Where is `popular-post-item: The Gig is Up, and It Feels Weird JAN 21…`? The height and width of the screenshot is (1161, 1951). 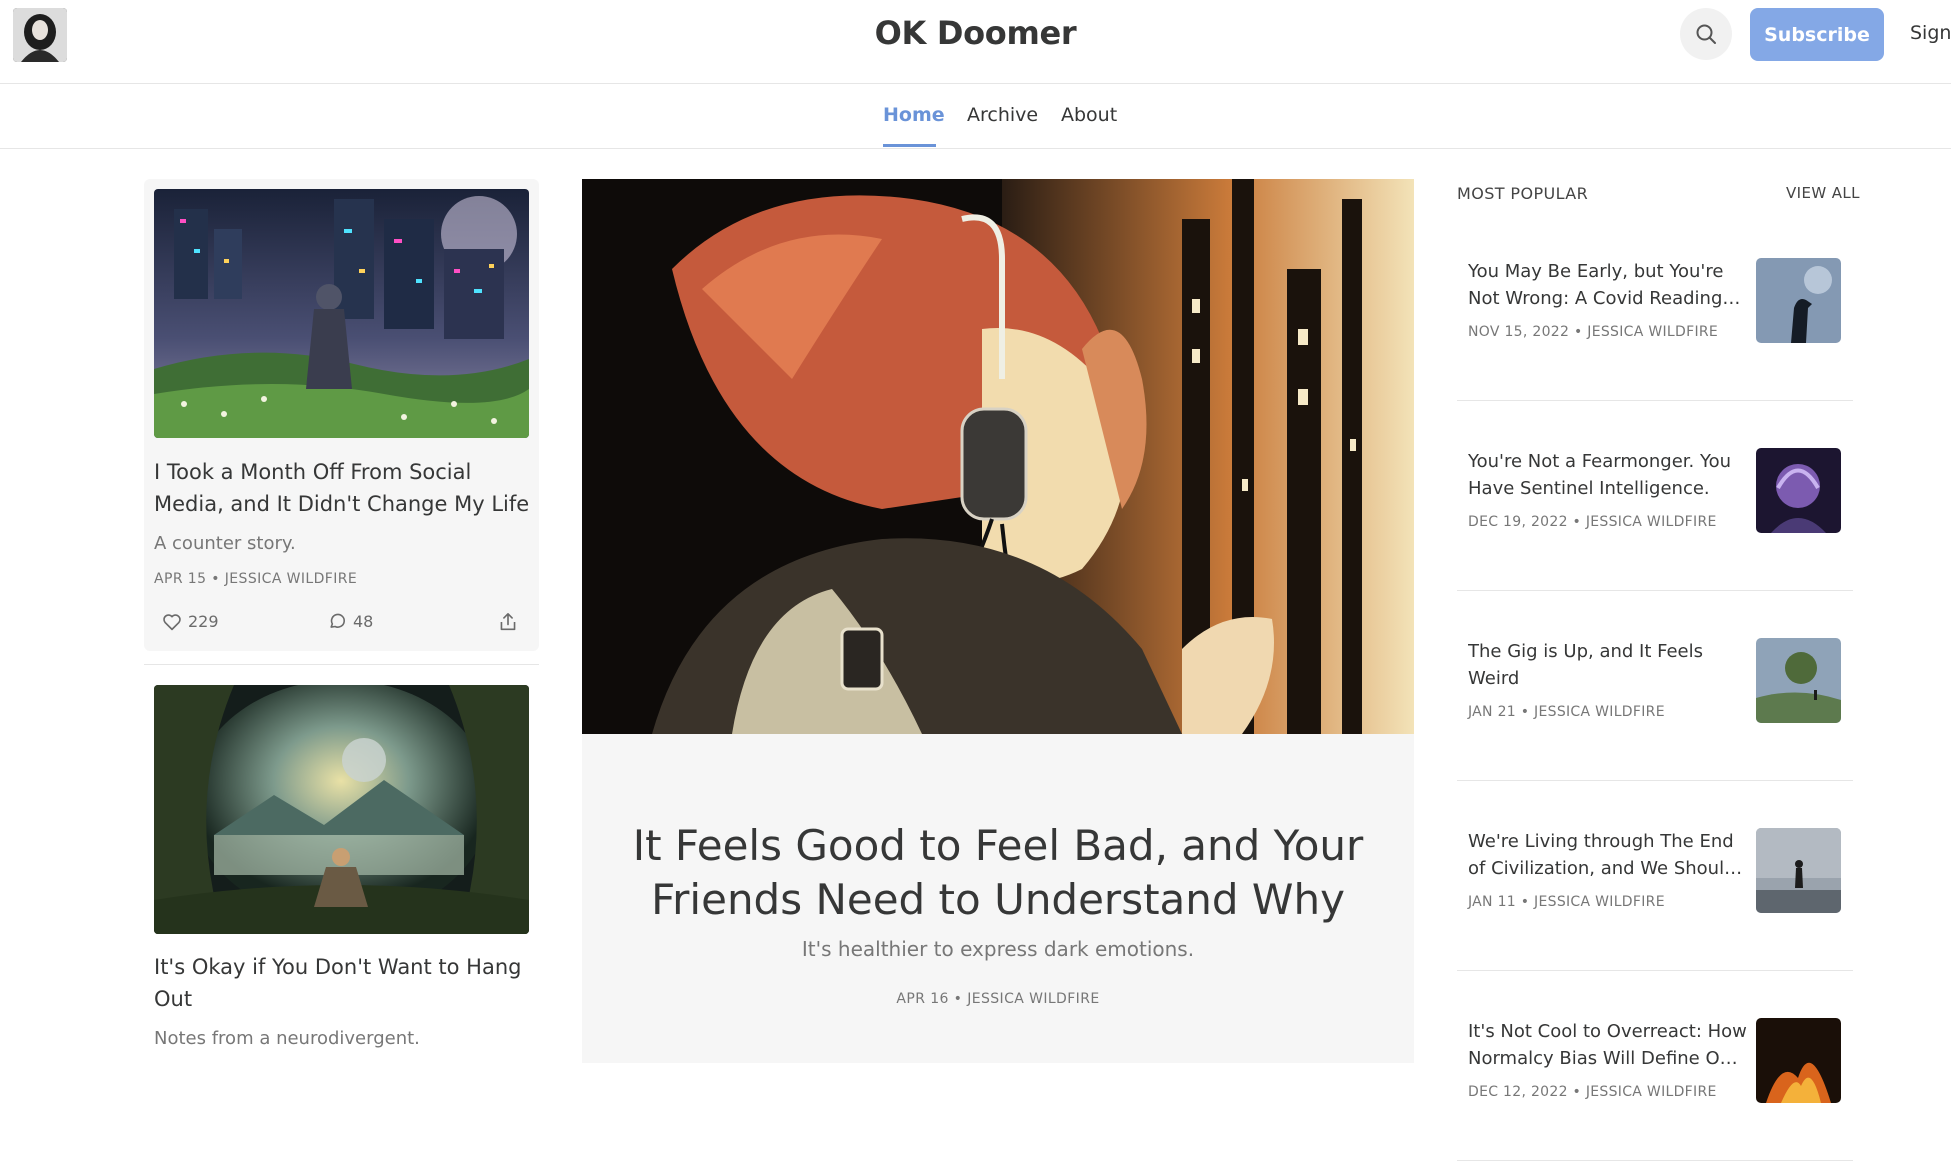 popular-post-item: The Gig is Up, and It Feels Weird JAN 21… is located at coordinates (1655, 685).